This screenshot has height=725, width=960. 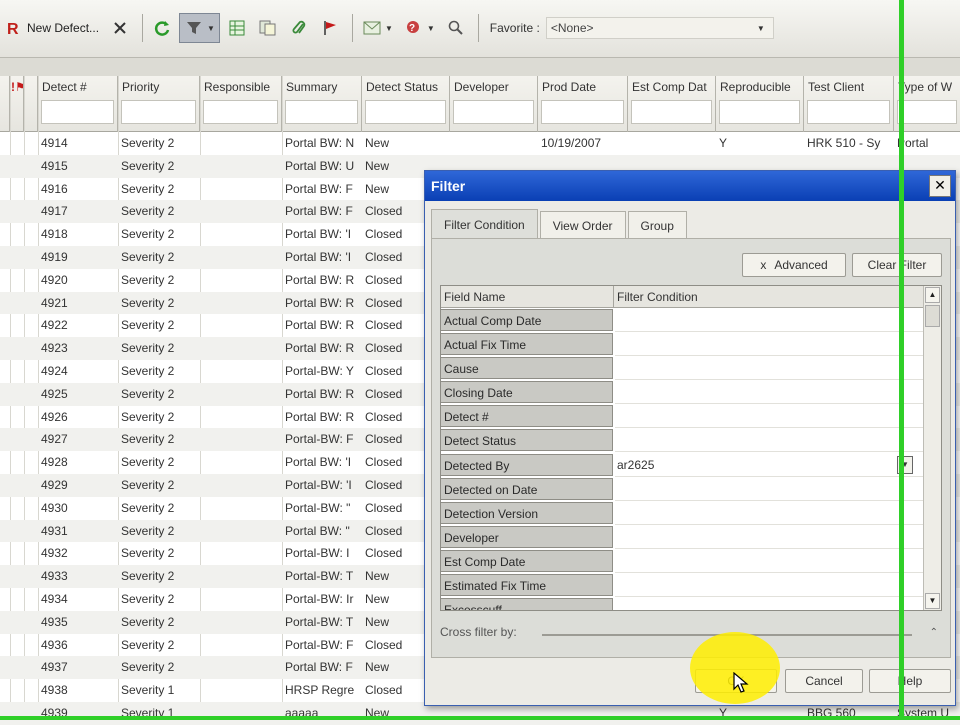 I want to click on mail-icon, so click(x=372, y=28).